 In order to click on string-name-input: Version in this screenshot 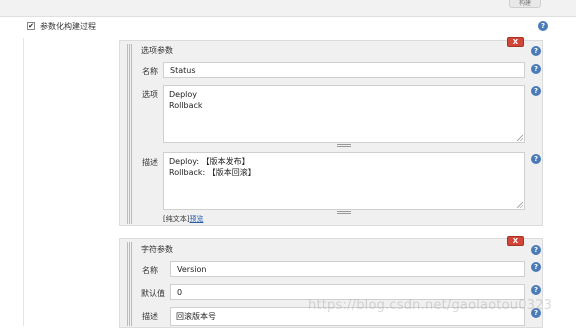, I will do `click(347, 269)`.